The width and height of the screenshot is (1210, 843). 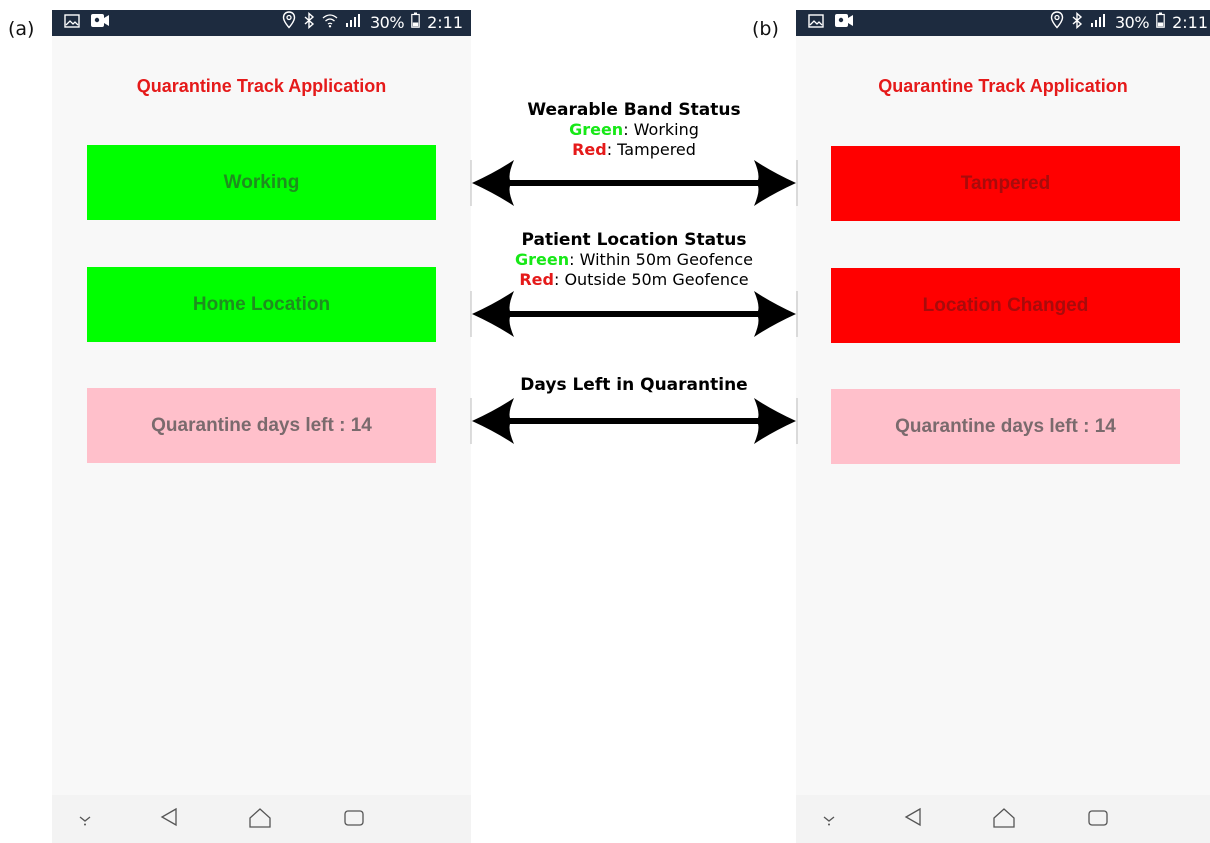 I want to click on band-status-label: Tampered, so click(x=1005, y=183).